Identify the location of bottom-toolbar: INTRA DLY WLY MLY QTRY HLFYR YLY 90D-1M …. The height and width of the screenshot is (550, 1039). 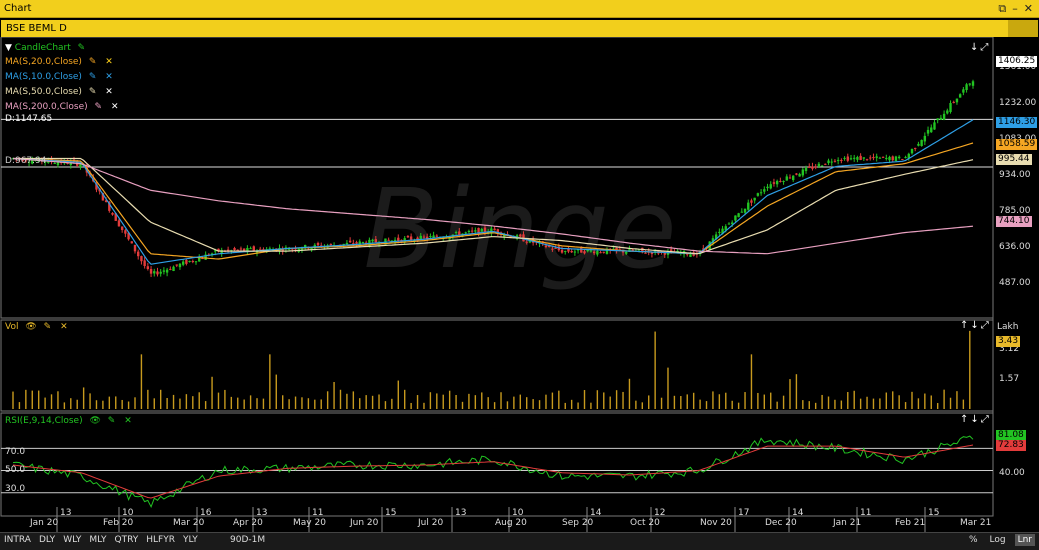
(519, 541).